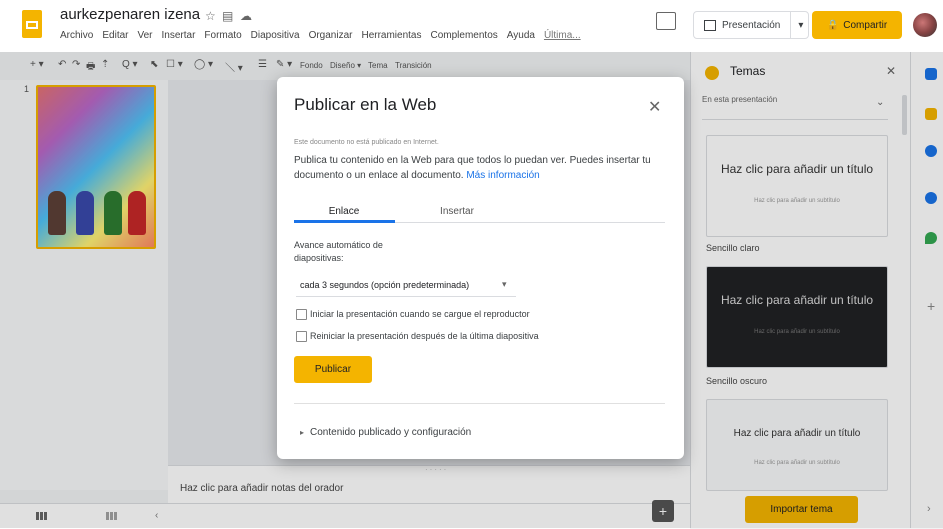 This screenshot has height=529, width=943. I want to click on menu-insertar: Insertar, so click(179, 35).